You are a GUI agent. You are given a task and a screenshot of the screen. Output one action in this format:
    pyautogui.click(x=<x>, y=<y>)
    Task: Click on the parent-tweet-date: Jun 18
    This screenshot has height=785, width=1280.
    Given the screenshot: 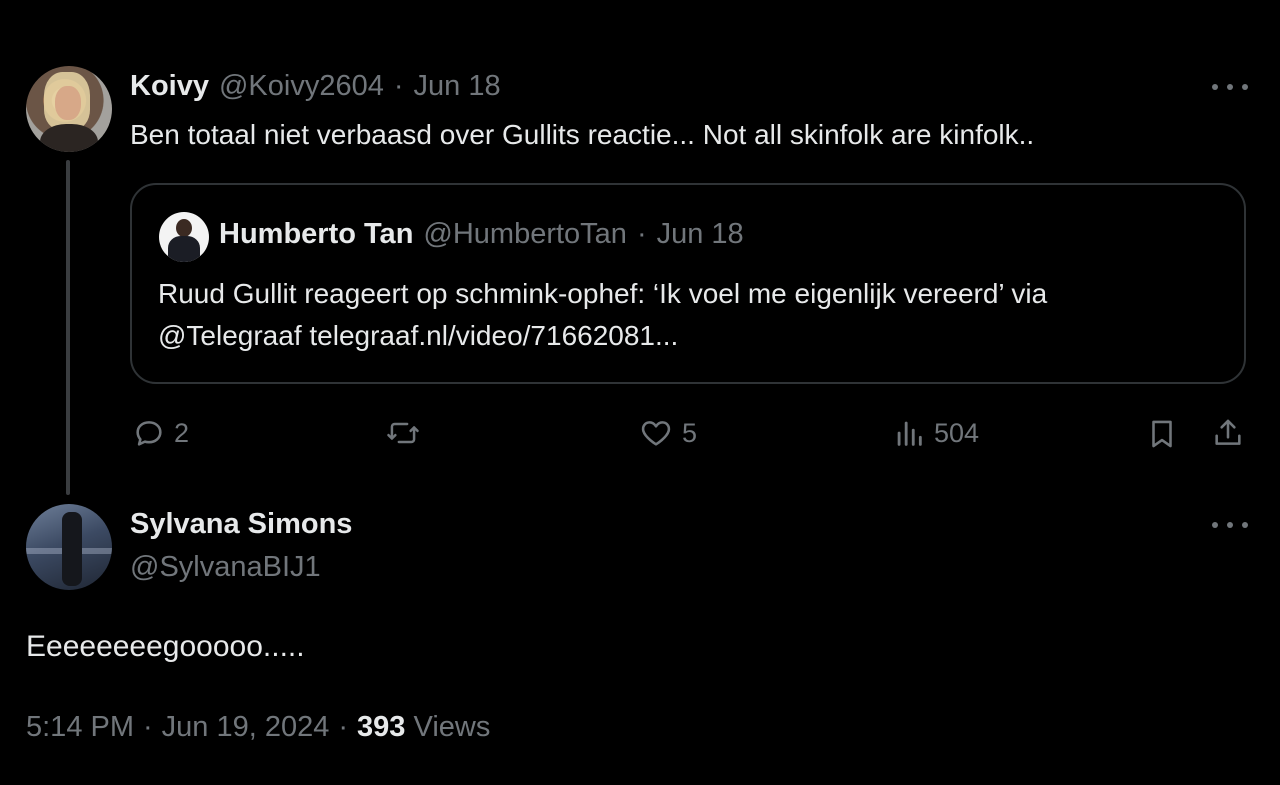 What is the action you would take?
    pyautogui.click(x=457, y=86)
    